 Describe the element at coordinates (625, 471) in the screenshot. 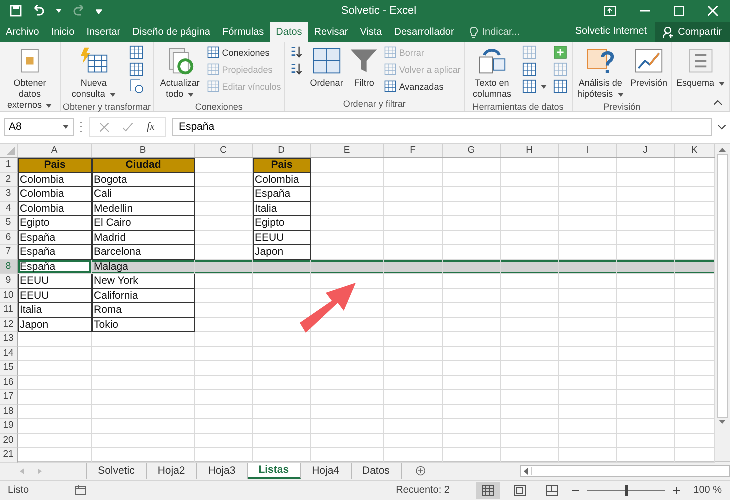

I see `horizontal-scrollbar` at that location.